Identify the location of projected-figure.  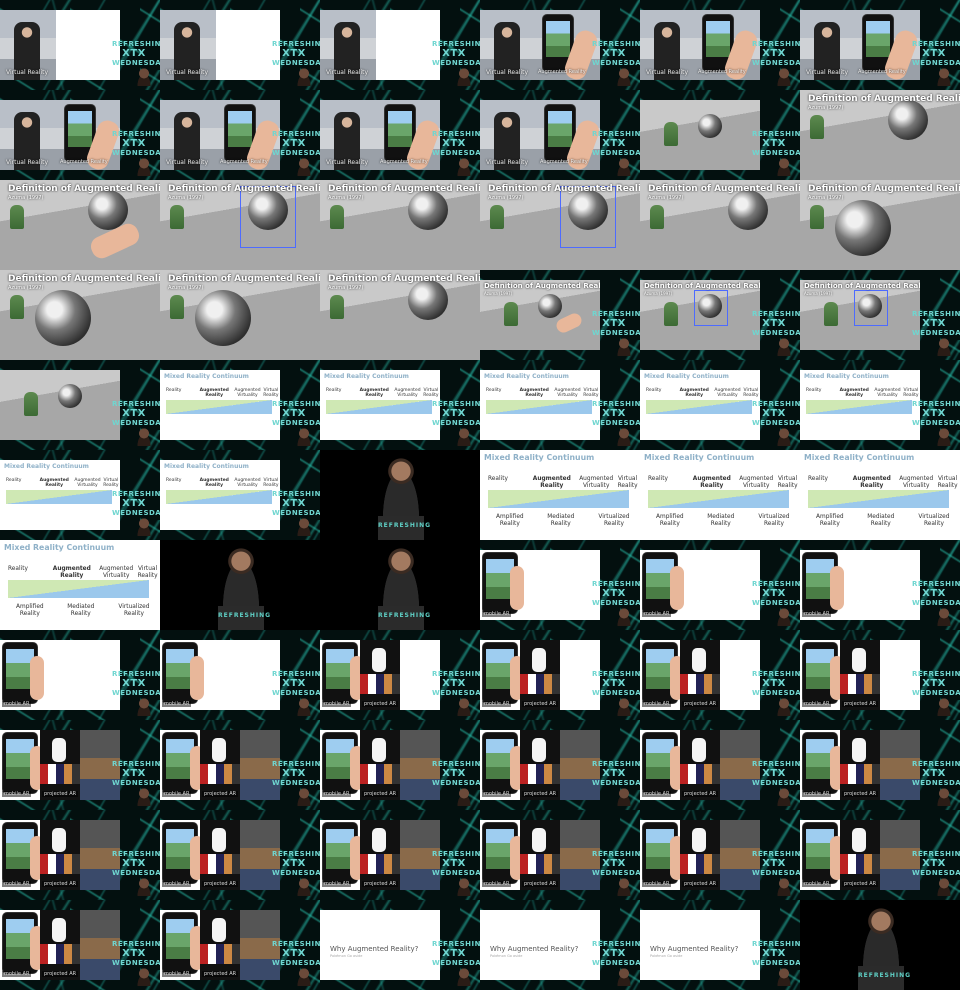
(59, 840).